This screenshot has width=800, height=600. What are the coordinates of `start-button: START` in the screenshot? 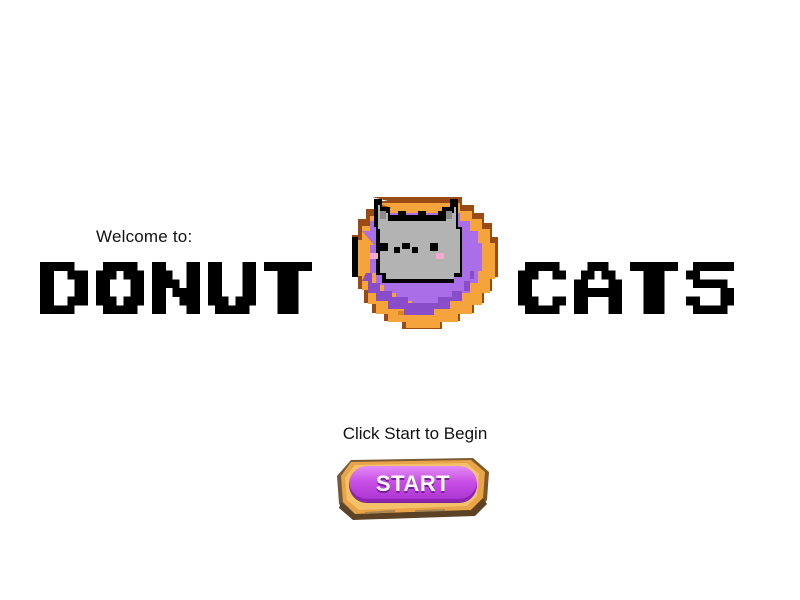 It's located at (413, 489).